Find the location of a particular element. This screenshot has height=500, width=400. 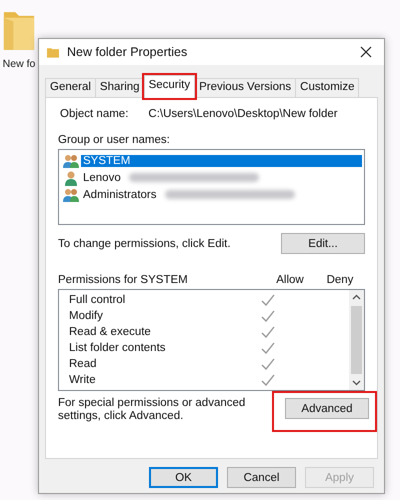

advanced-hint: For special permissions or advanced settings, click Advanced. is located at coordinates (152, 410).